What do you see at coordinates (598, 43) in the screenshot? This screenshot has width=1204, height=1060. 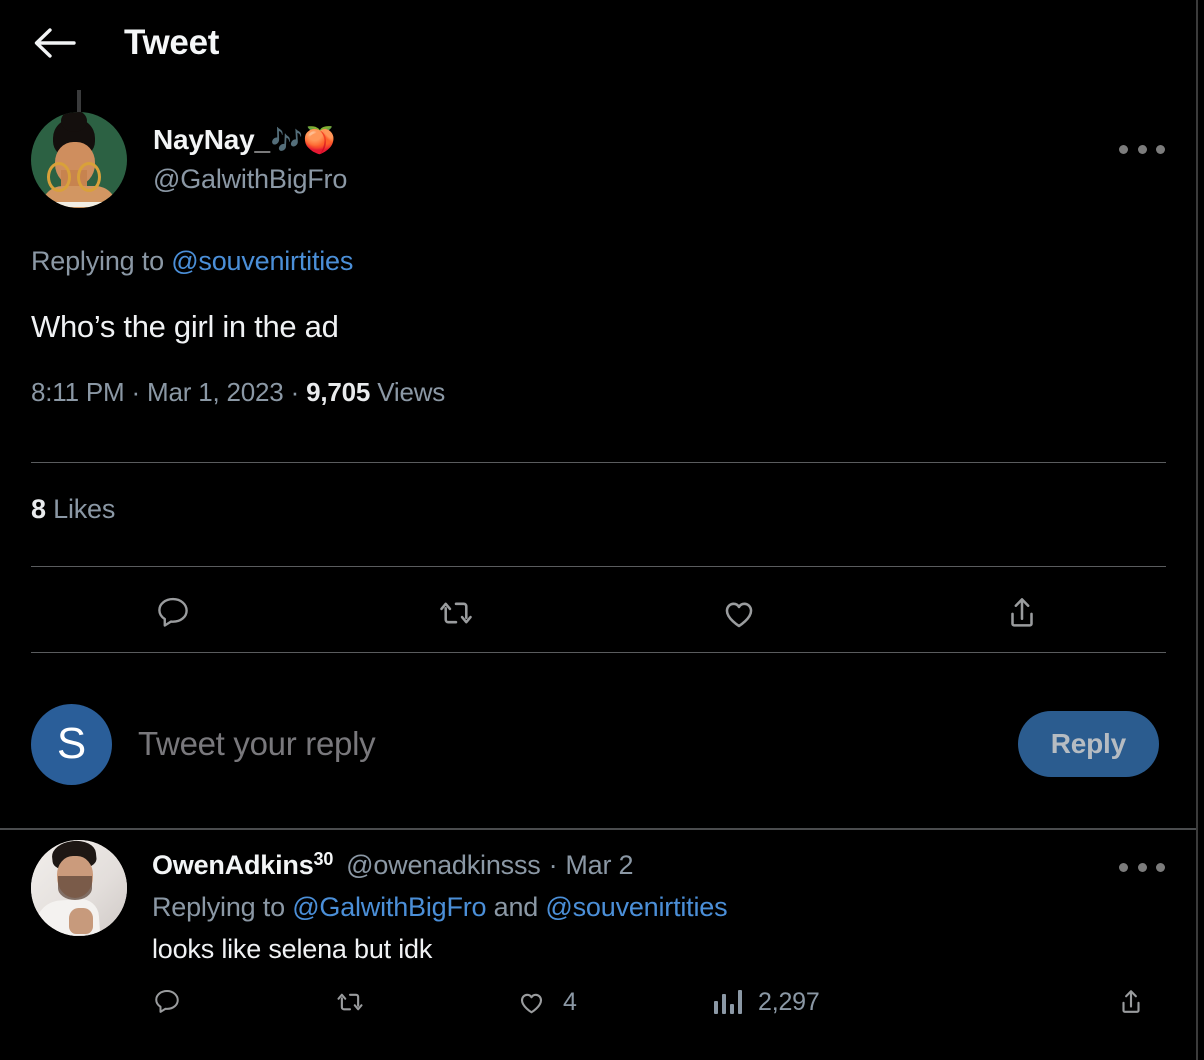 I see `header-bar: Tweet` at bounding box center [598, 43].